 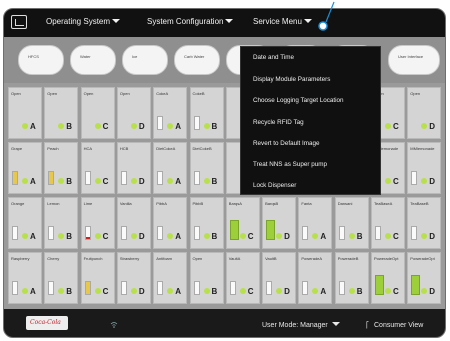 What do you see at coordinates (197, 60) in the screenshot?
I see `pill-carb-water: Carb Water` at bounding box center [197, 60].